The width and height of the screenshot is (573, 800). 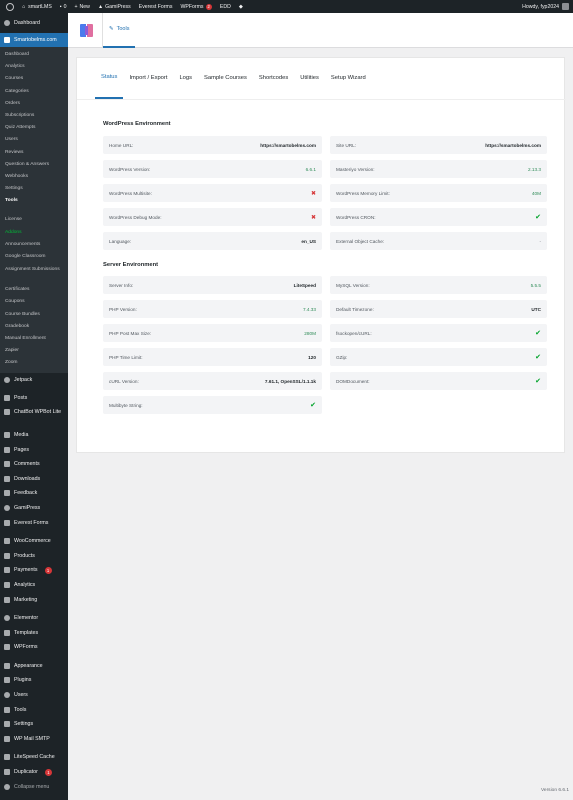 I want to click on sidebar-item-wp-mail-smtp: WP Mail SMTP, so click(x=34, y=739).